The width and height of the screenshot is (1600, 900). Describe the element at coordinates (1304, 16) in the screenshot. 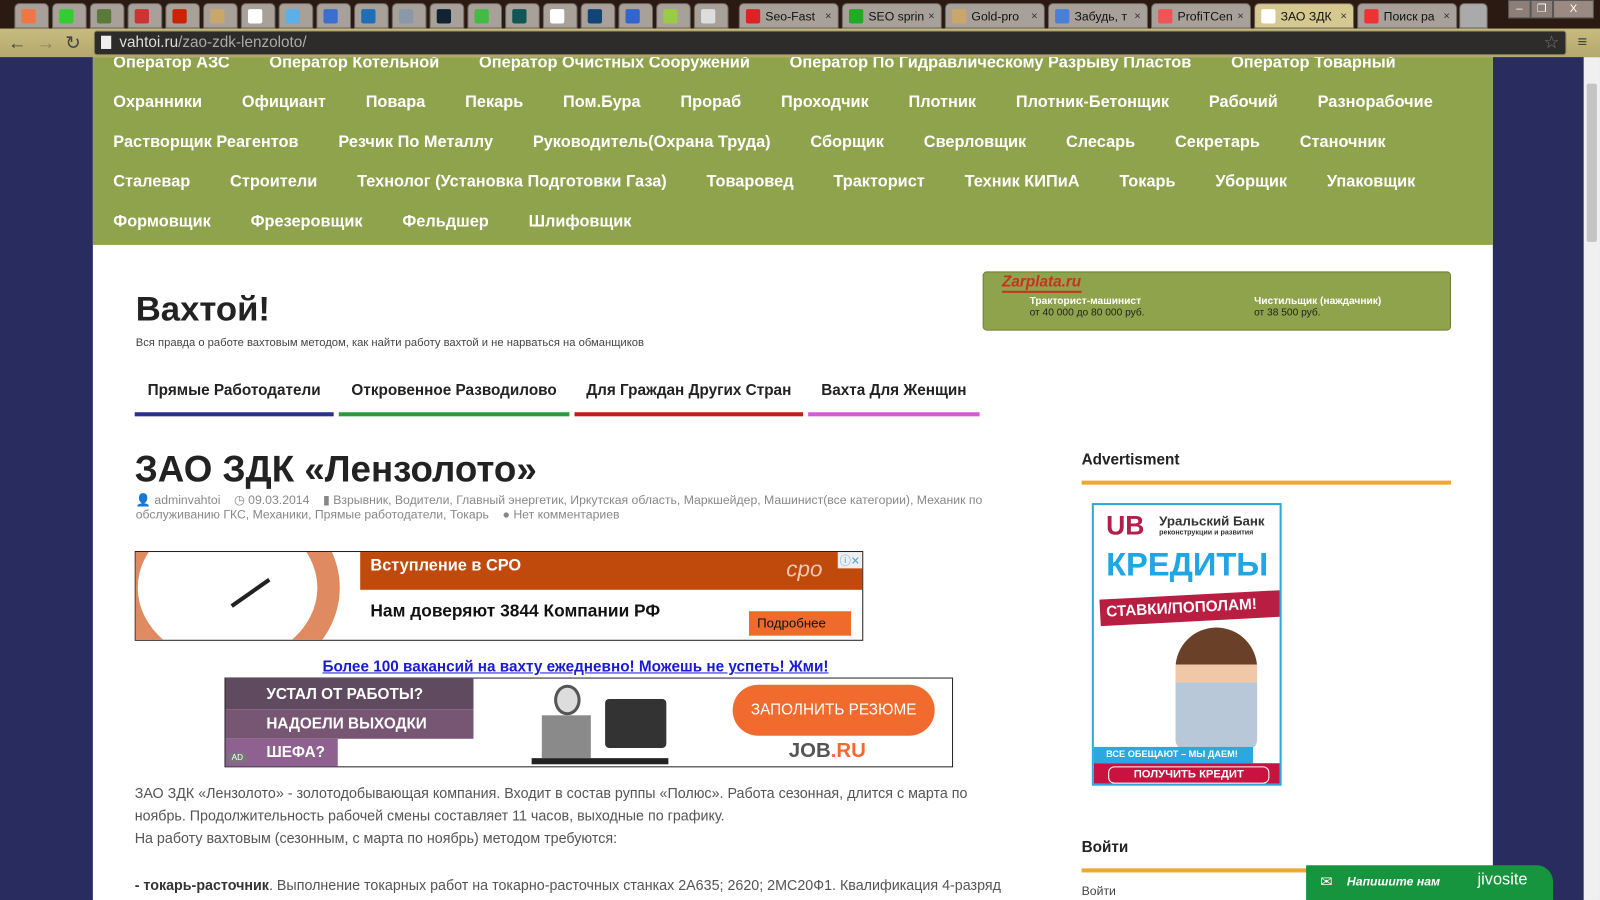

I see `browser-tab: ЗАО ЗДК ×` at that location.